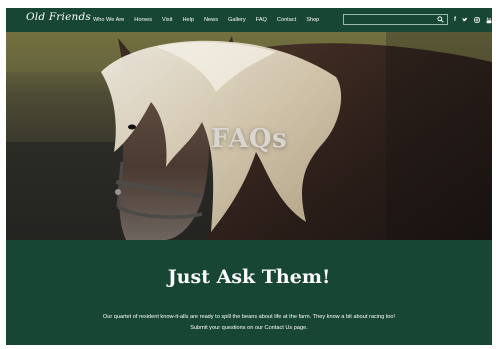 This screenshot has width=496, height=349. I want to click on hero-title: FAQs, so click(249, 139).